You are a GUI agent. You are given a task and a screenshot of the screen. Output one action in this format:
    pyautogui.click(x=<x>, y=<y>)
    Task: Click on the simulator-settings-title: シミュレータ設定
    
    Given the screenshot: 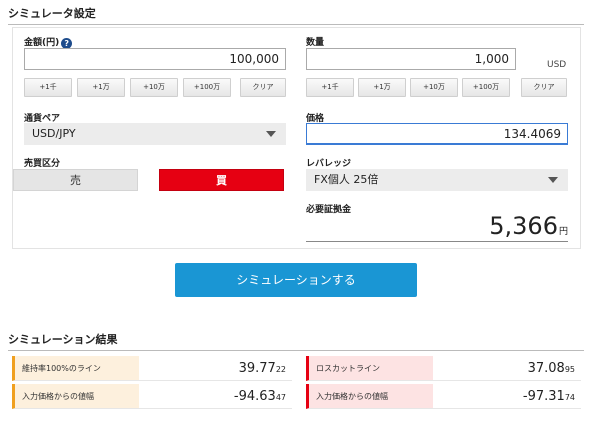 What is the action you would take?
    pyautogui.click(x=296, y=15)
    